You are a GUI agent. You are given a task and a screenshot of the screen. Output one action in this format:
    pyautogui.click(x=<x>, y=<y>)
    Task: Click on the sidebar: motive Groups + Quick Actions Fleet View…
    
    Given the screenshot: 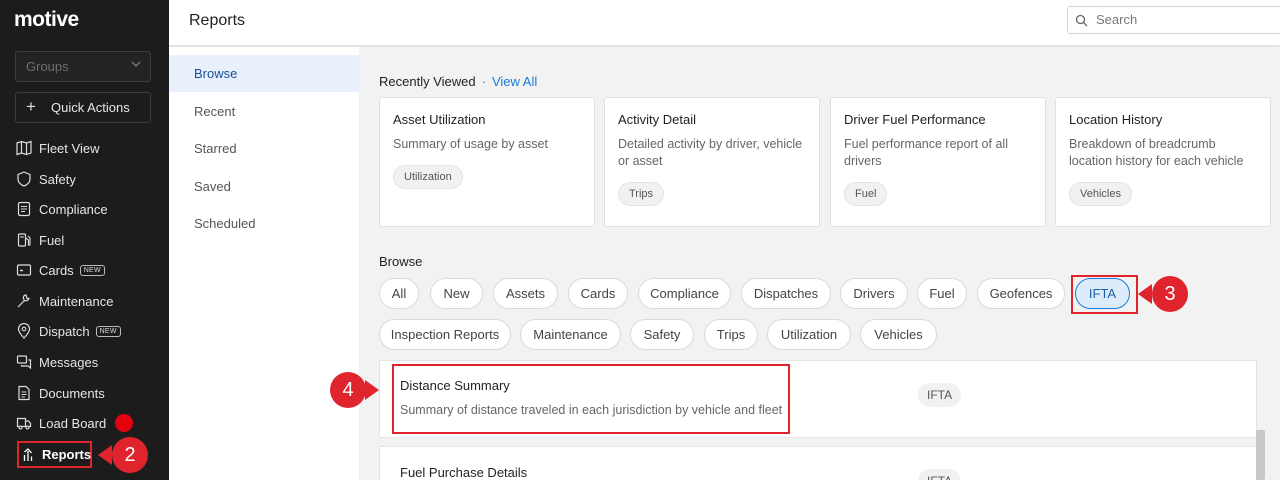 What is the action you would take?
    pyautogui.click(x=84, y=240)
    